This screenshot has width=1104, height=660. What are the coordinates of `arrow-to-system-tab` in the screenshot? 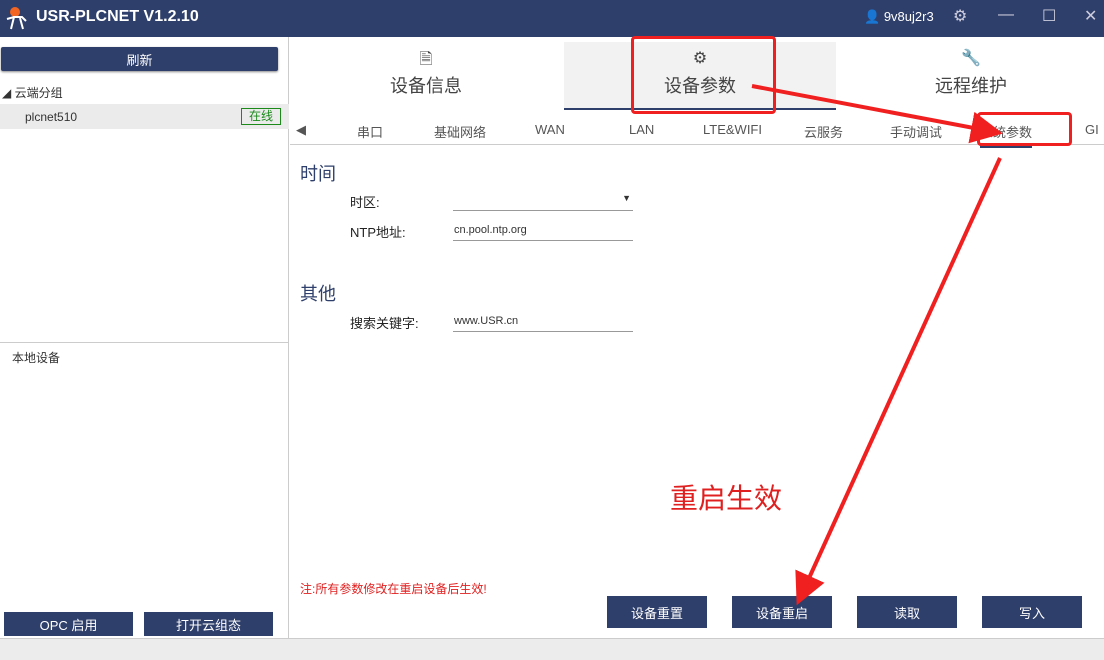 It's located at (877, 114).